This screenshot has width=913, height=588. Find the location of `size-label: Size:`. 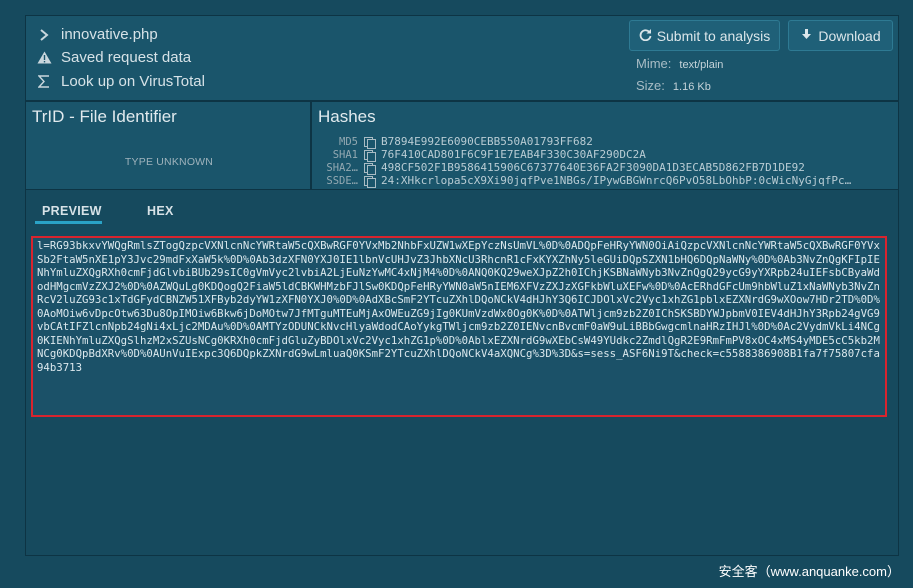

size-label: Size: is located at coordinates (650, 85).